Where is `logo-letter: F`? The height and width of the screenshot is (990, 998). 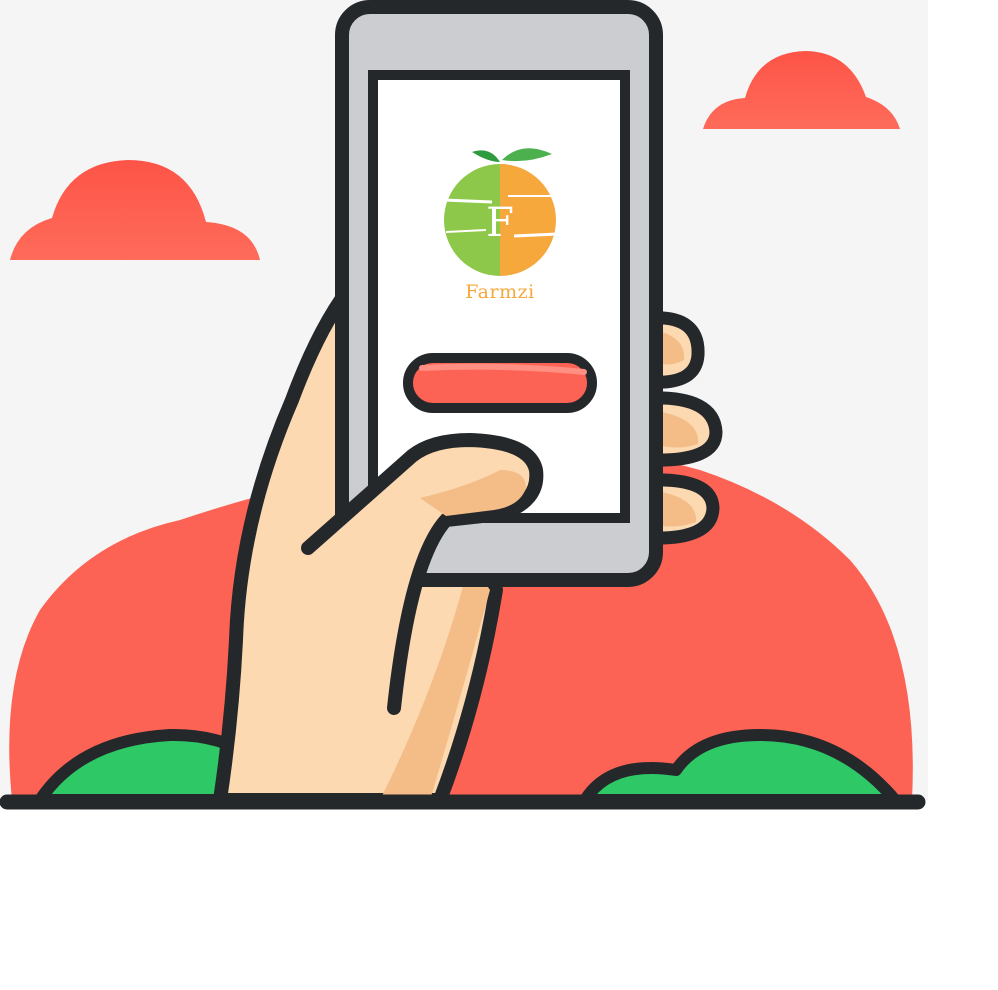
logo-letter: F is located at coordinates (500, 223).